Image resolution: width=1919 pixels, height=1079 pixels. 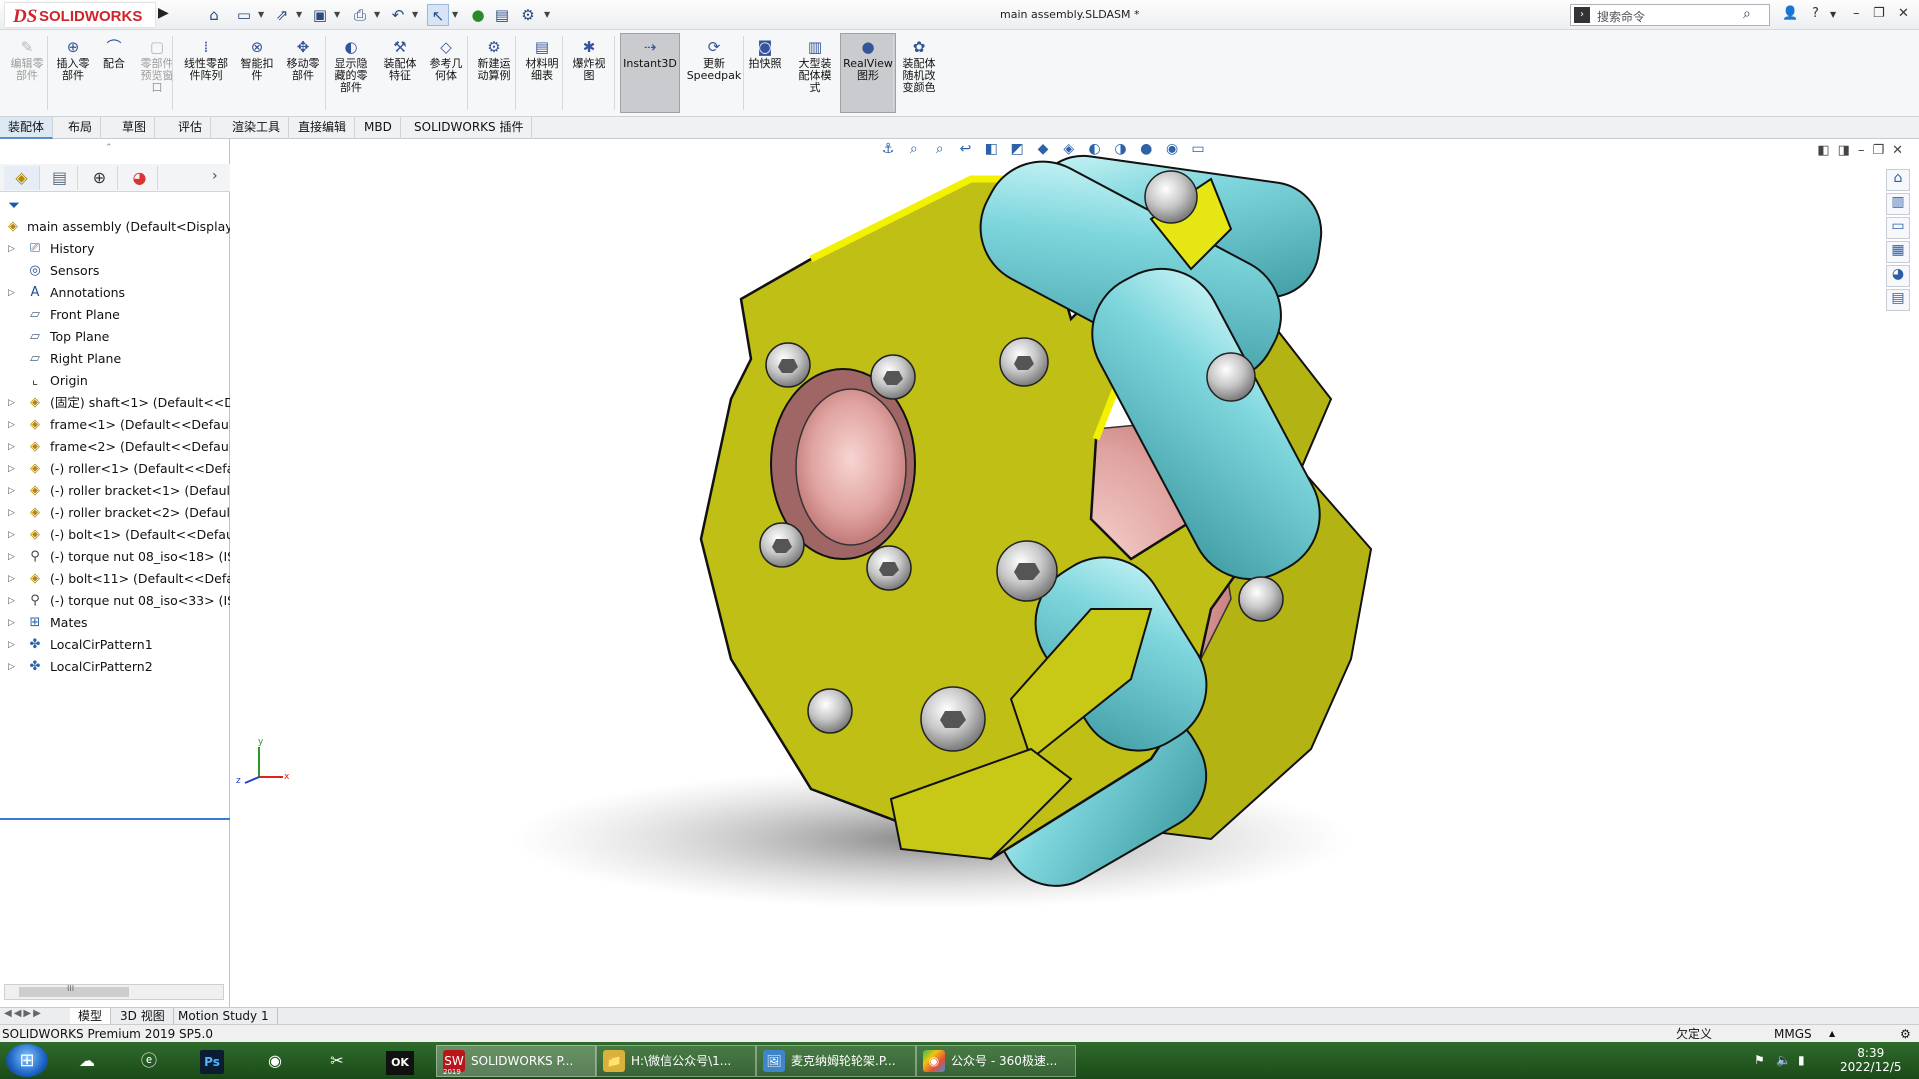 What do you see at coordinates (115, 557) in the screenshot?
I see `tree-item: ▷ ⚲ (-) torque nut 08_iso<18> (ISC` at bounding box center [115, 557].